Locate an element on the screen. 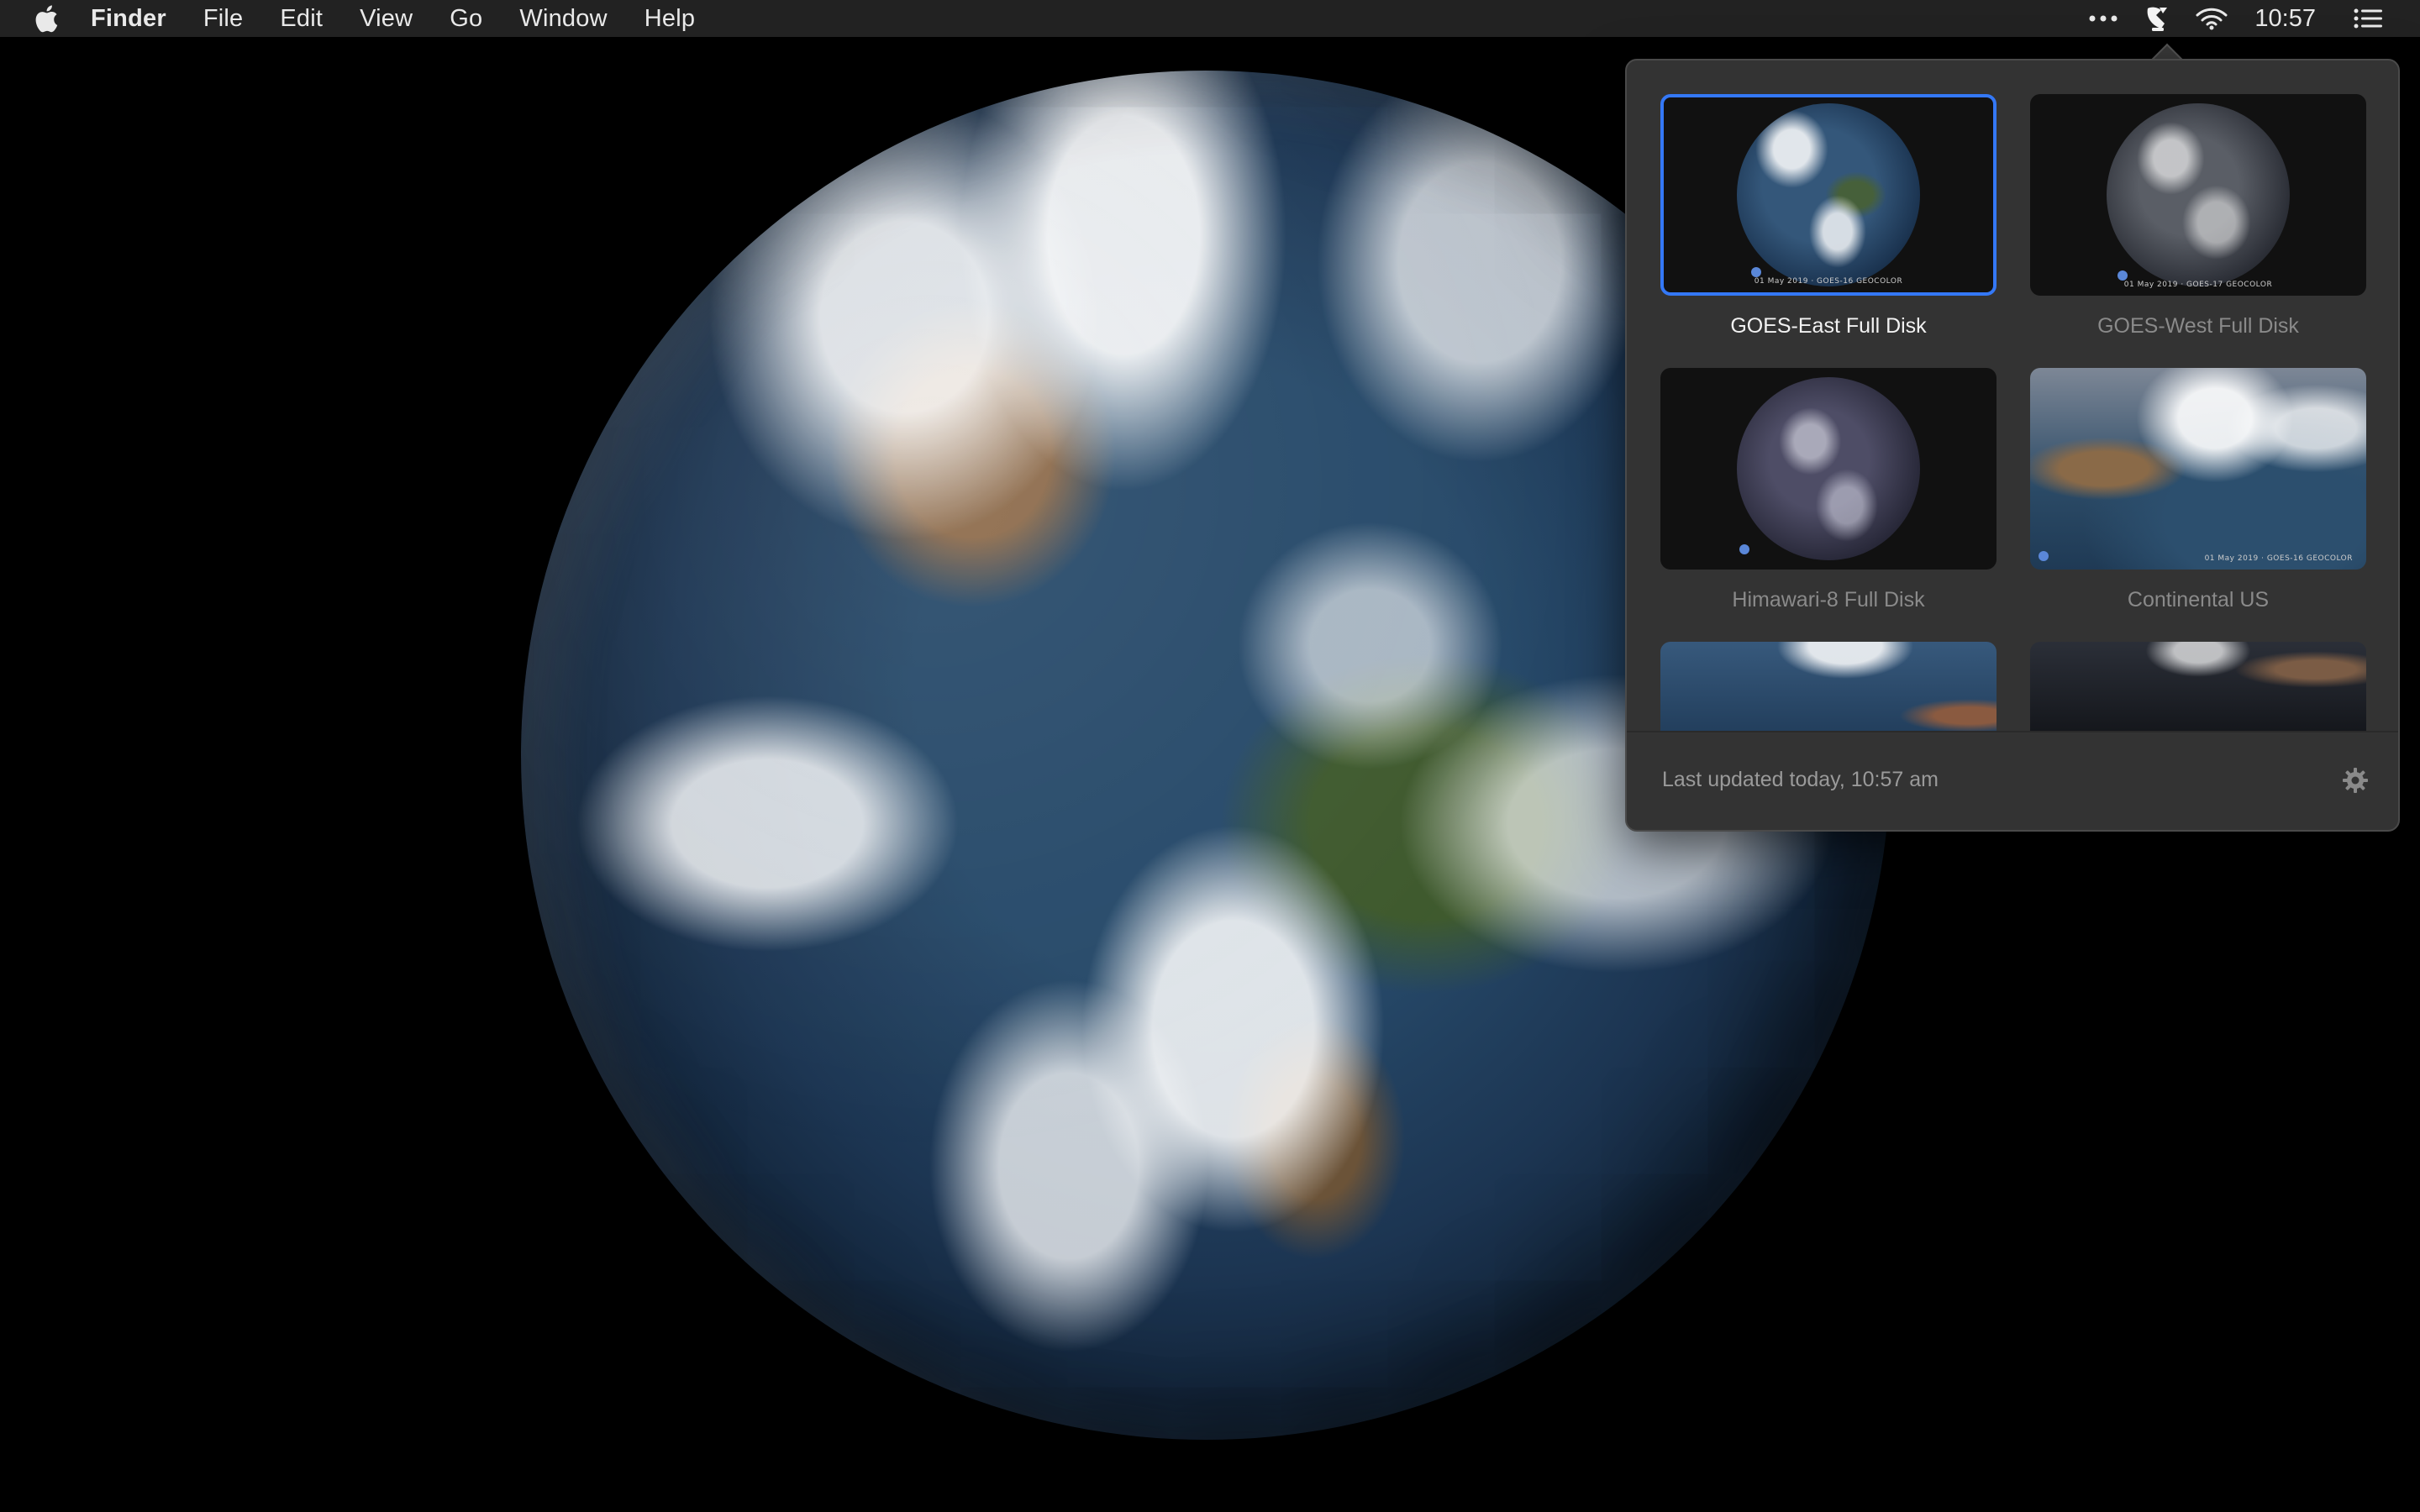 The height and width of the screenshot is (1512, 2420). thumbnail-caption: 01 May 2019 · GOES-17 GEOCOLOR is located at coordinates (2198, 285).